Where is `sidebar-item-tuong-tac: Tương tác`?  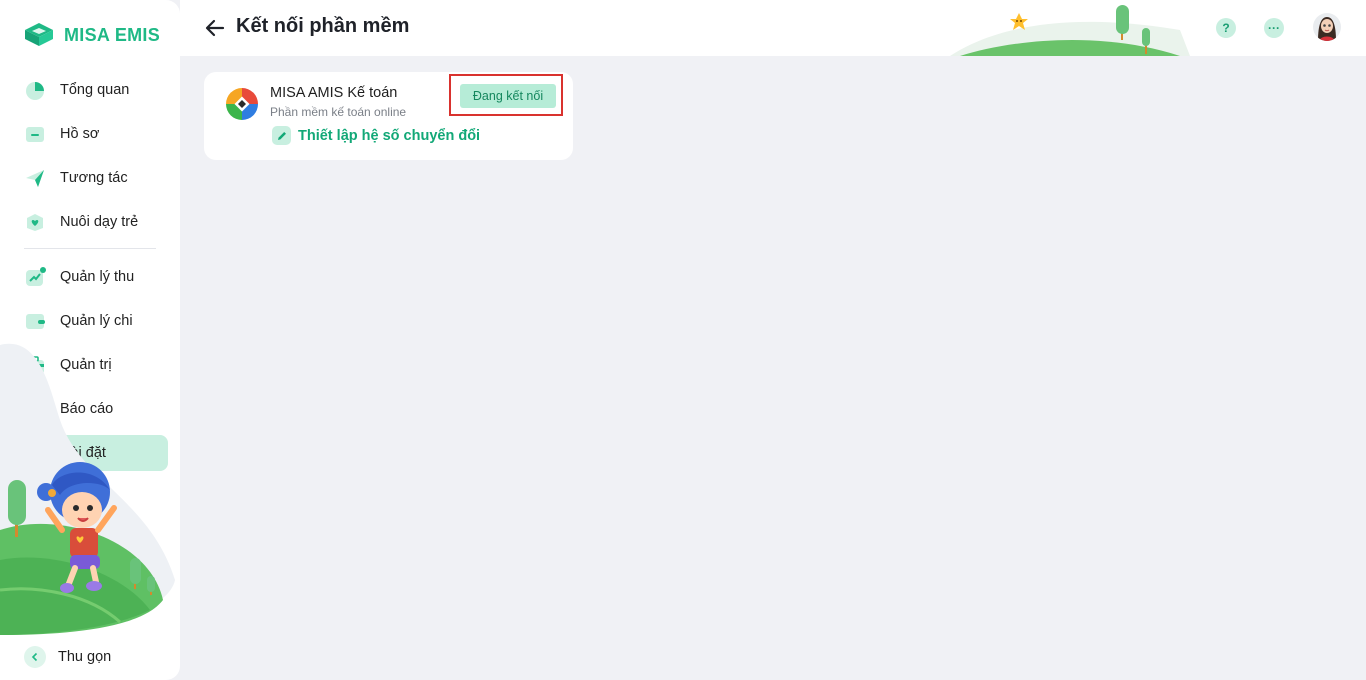
sidebar-item-tuong-tac: Tương tác is located at coordinates (90, 178).